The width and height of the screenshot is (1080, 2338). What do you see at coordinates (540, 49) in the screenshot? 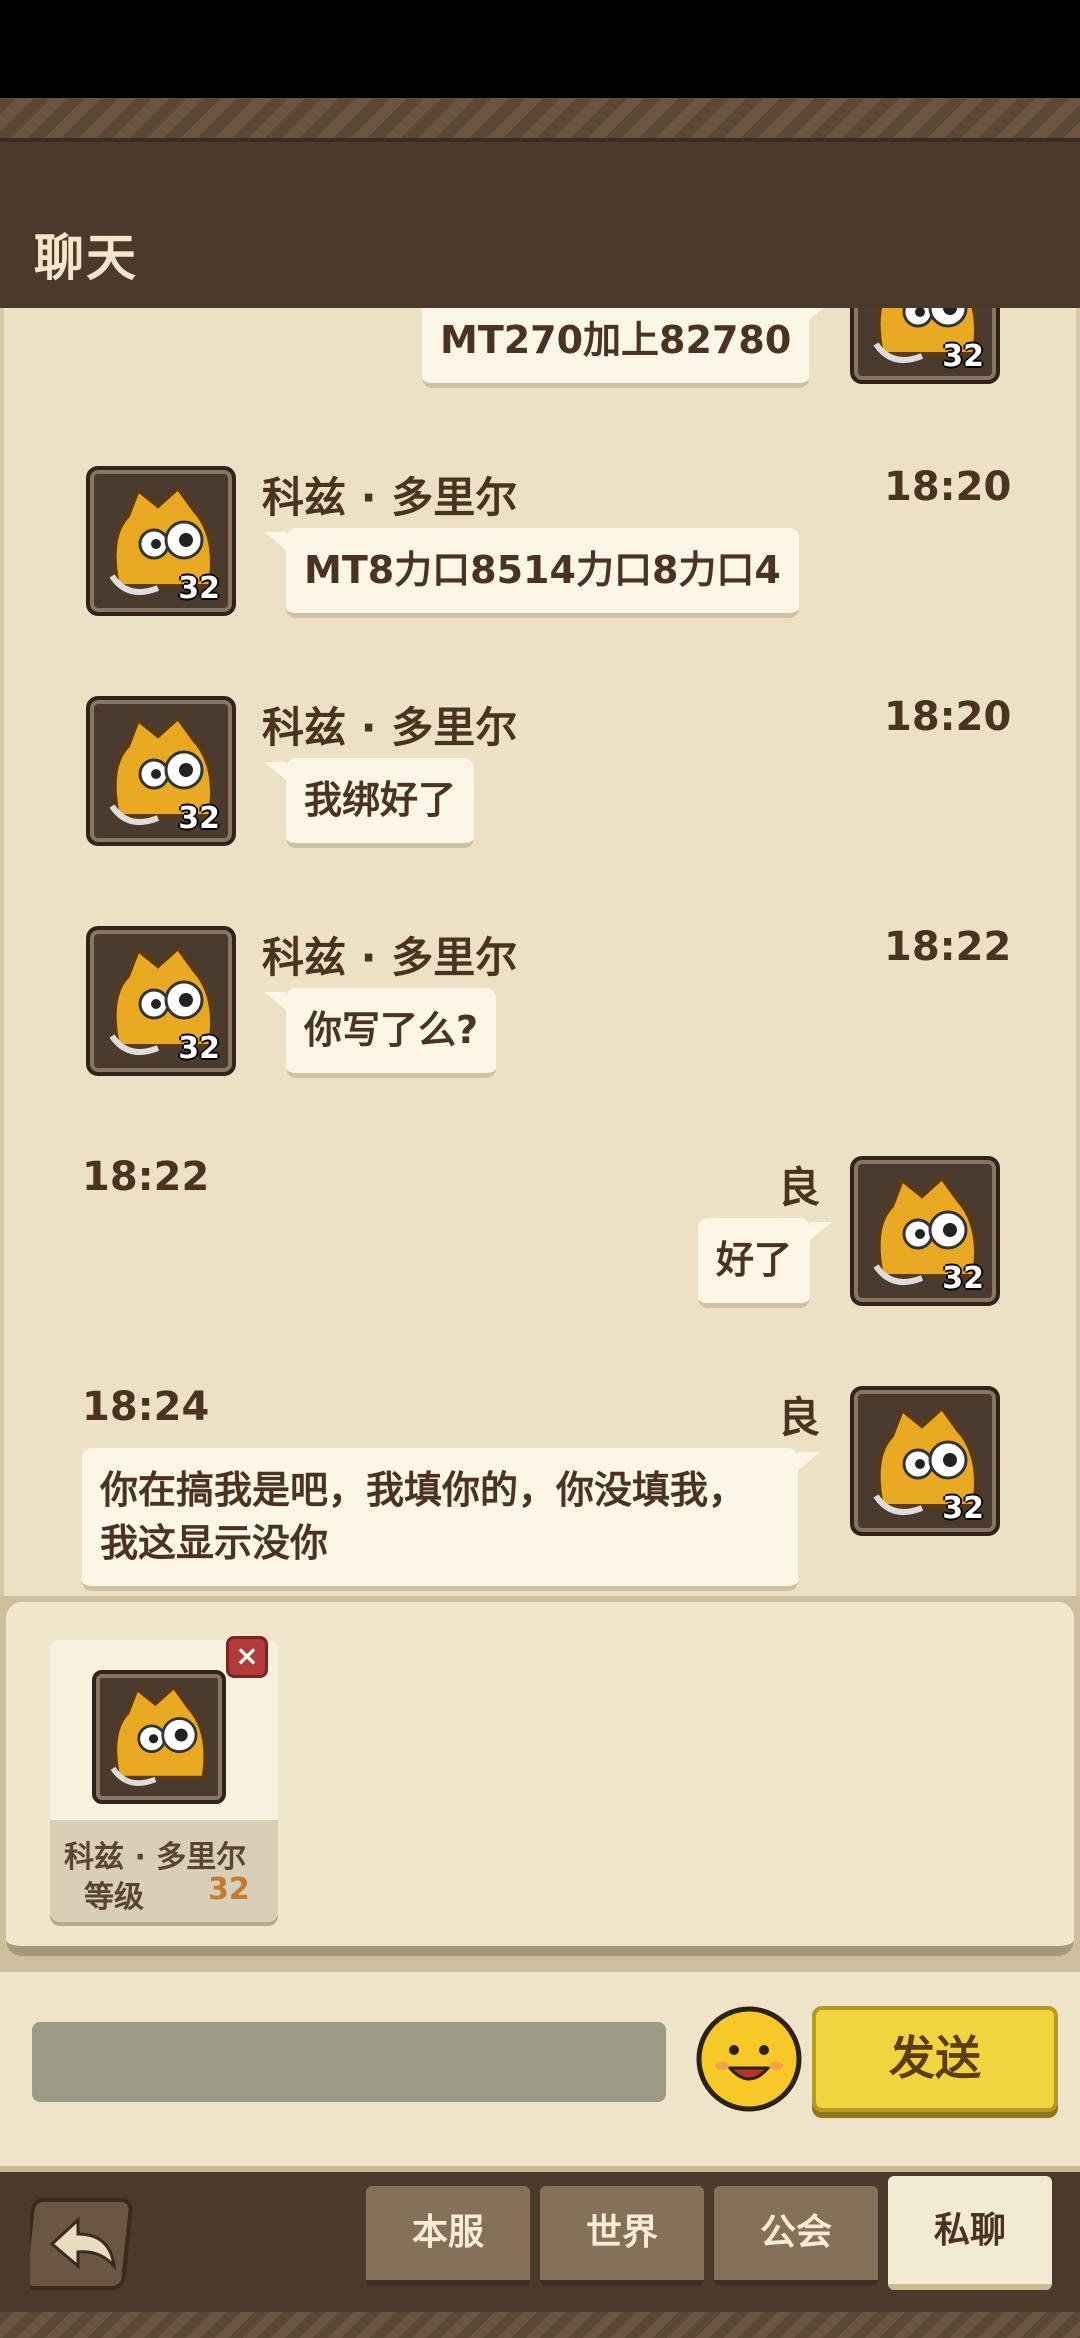
I see `status-bar` at bounding box center [540, 49].